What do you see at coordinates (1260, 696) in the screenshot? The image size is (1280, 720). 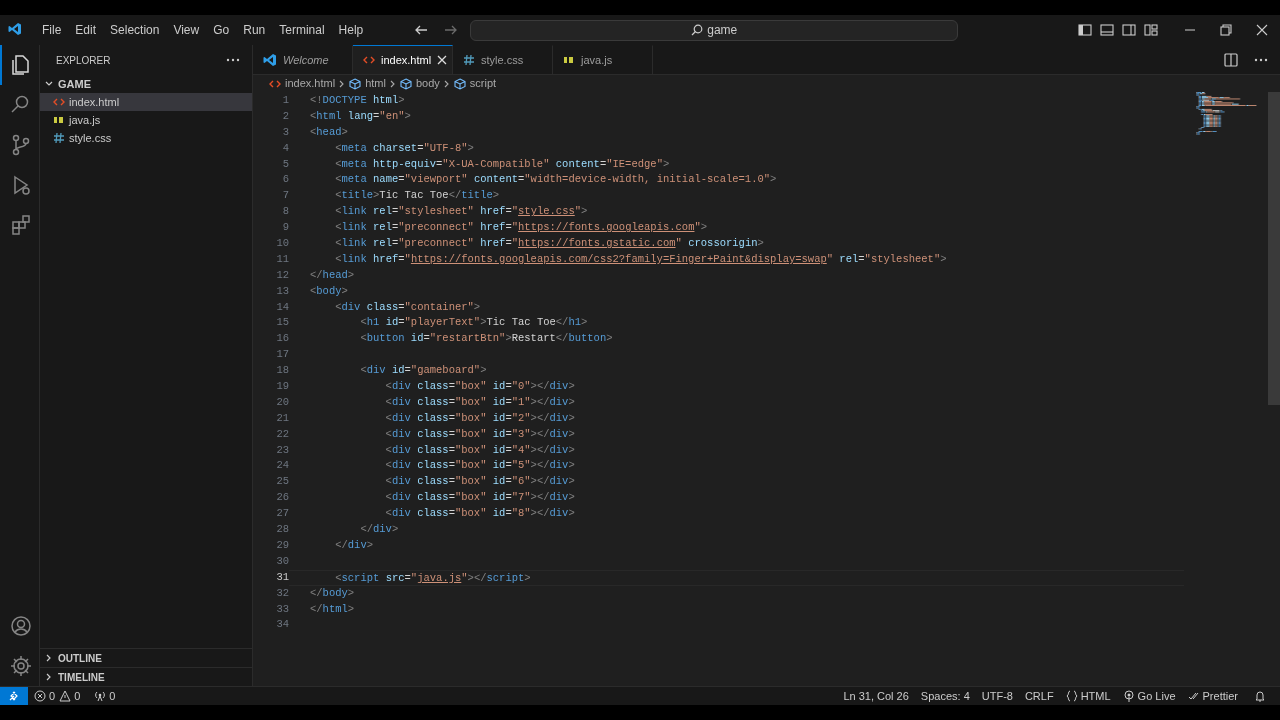 I see `bell-icon` at bounding box center [1260, 696].